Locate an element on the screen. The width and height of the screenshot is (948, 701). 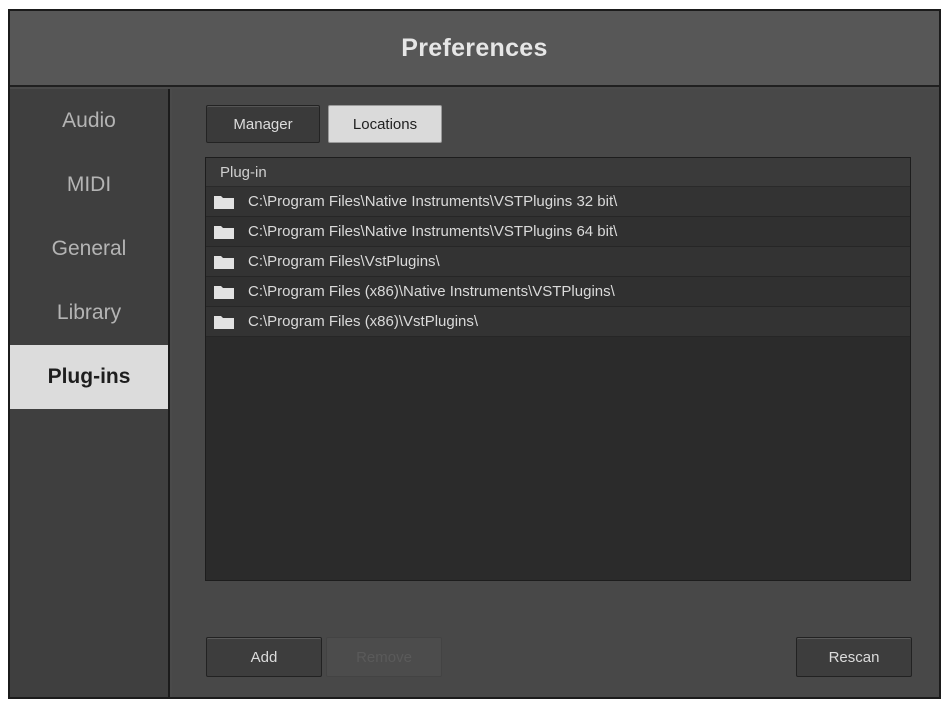
title-bar: Preferences is located at coordinates (474, 49).